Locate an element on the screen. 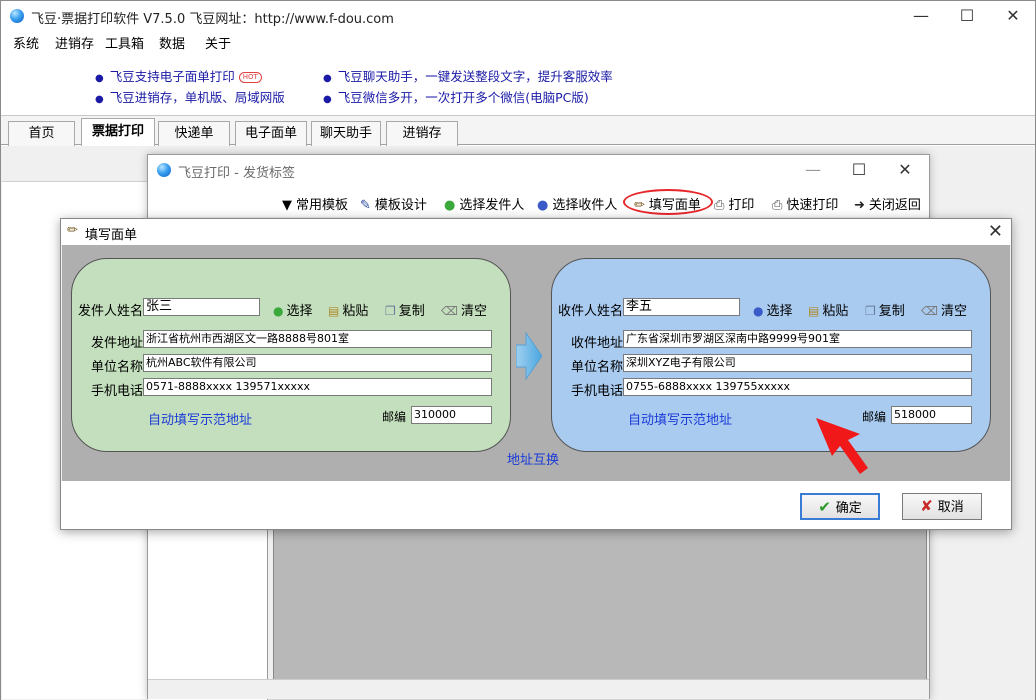 The height and width of the screenshot is (700, 1036). receiver-postcode-input: 518000 is located at coordinates (931, 415).